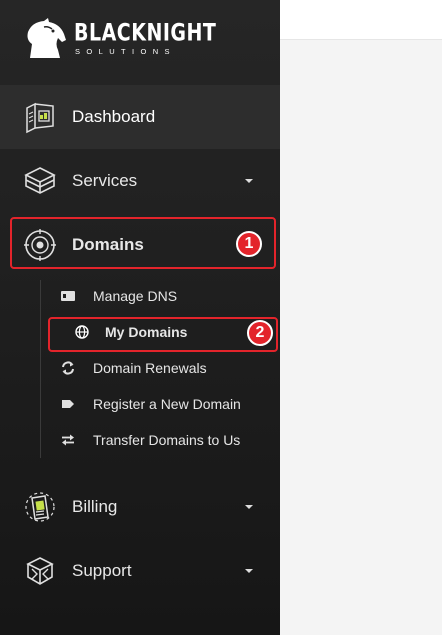 This screenshot has width=442, height=635. I want to click on submenu-label-register-domain: Register a New Domain, so click(167, 404).